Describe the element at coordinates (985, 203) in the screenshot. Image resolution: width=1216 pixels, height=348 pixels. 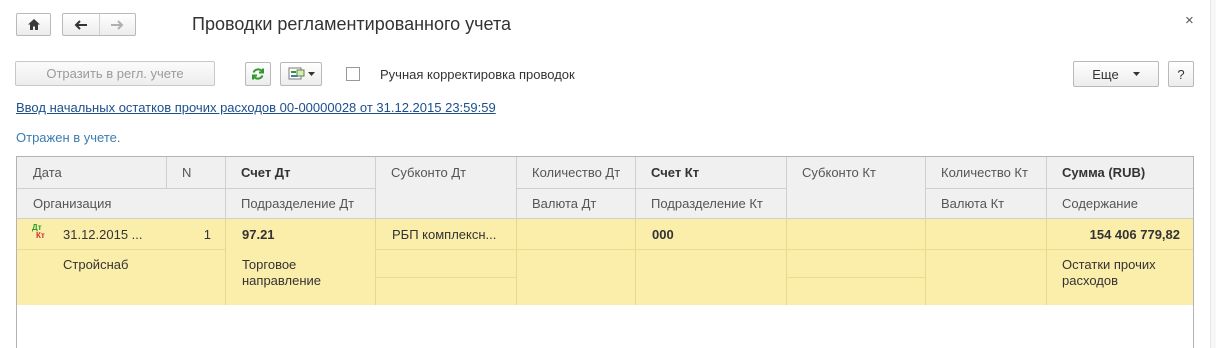
I see `col-header-currency-kt: Валюта Кт` at that location.